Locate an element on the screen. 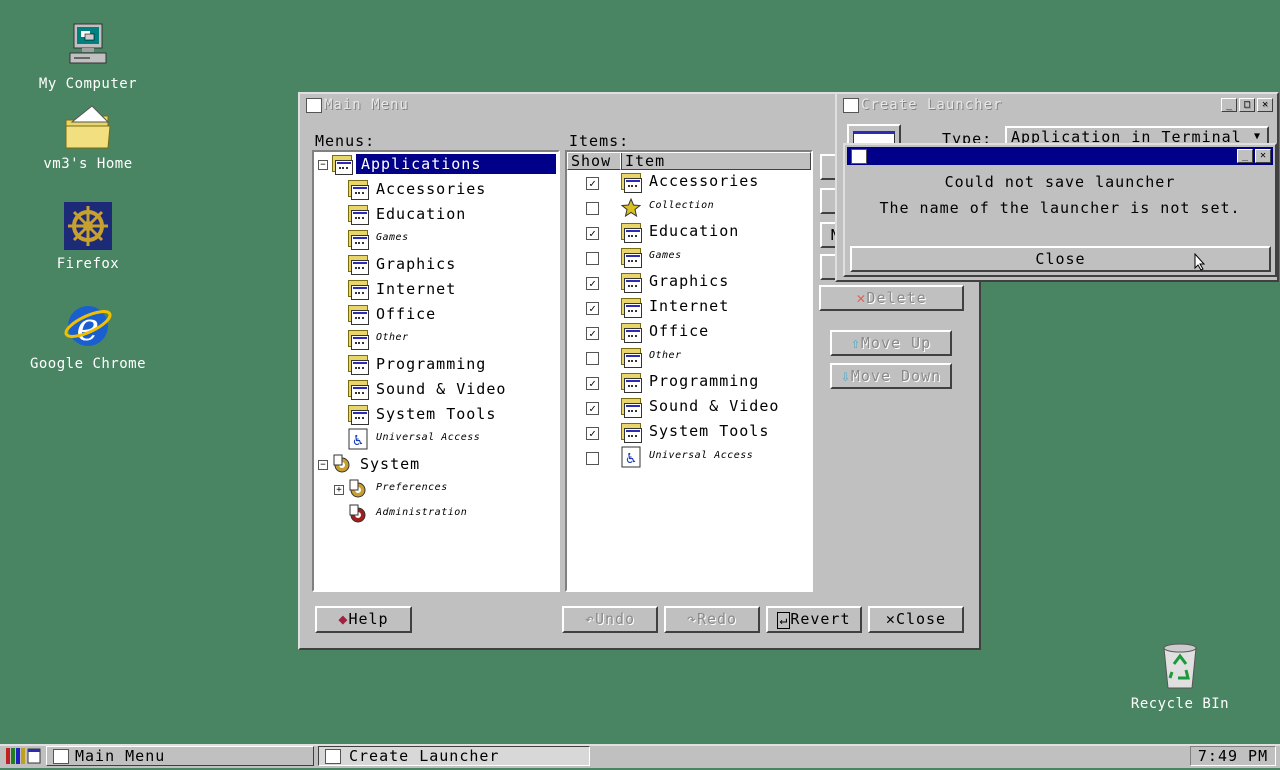 This screenshot has height=770, width=1280. star-icon is located at coordinates (631, 207).